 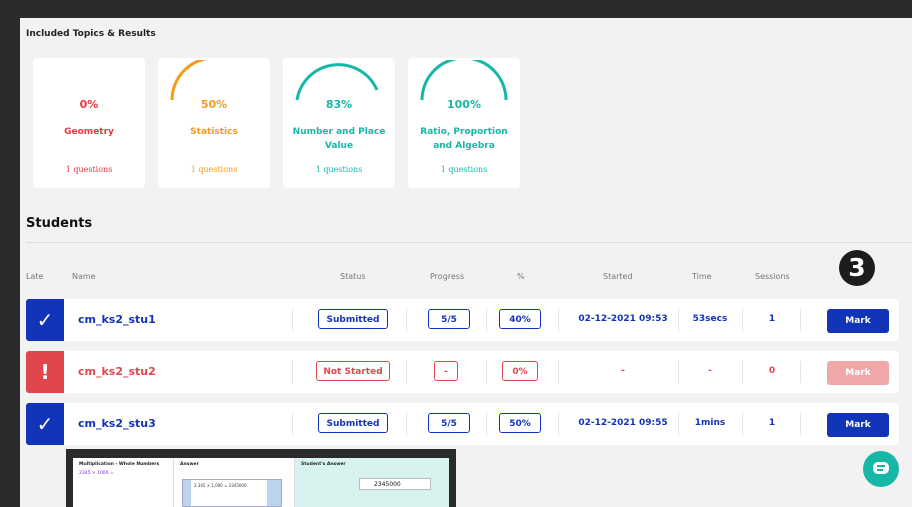 I want to click on students-answer-column: Student's Answer 2345000, so click(x=372, y=482).